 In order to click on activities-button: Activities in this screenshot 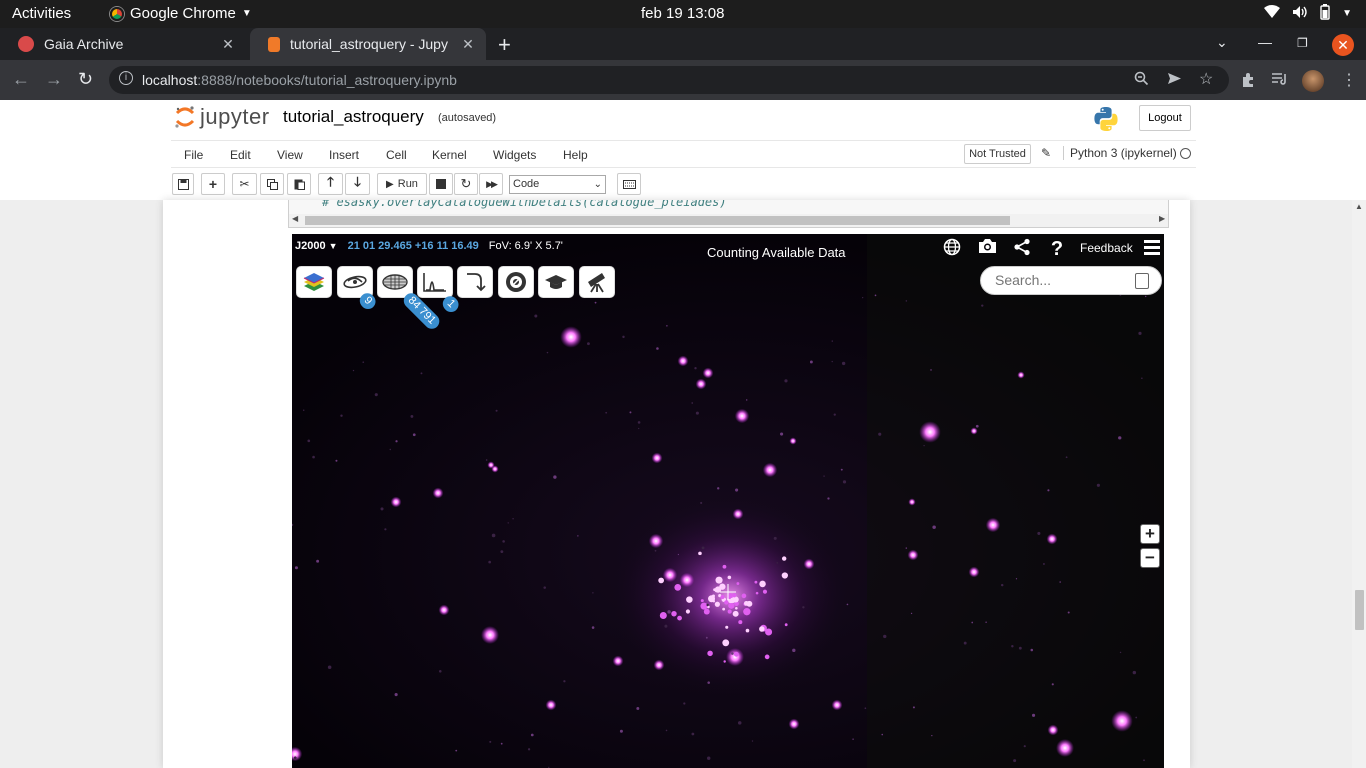, I will do `click(41, 13)`.